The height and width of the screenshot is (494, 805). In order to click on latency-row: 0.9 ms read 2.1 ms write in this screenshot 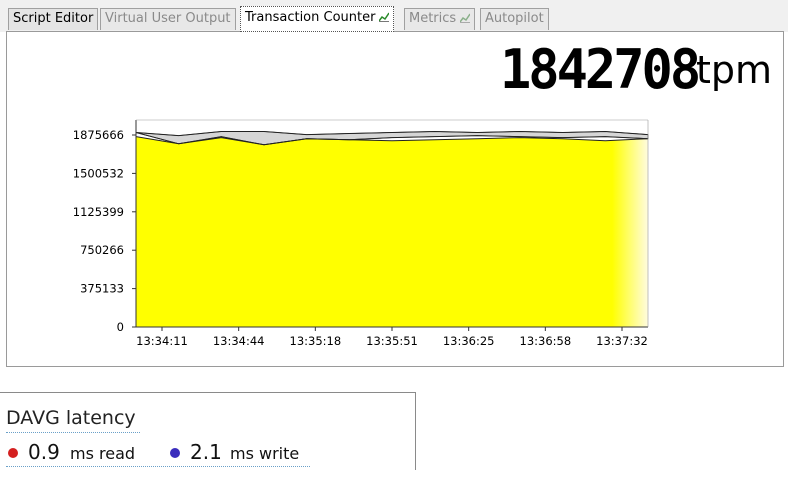, I will do `click(158, 453)`.